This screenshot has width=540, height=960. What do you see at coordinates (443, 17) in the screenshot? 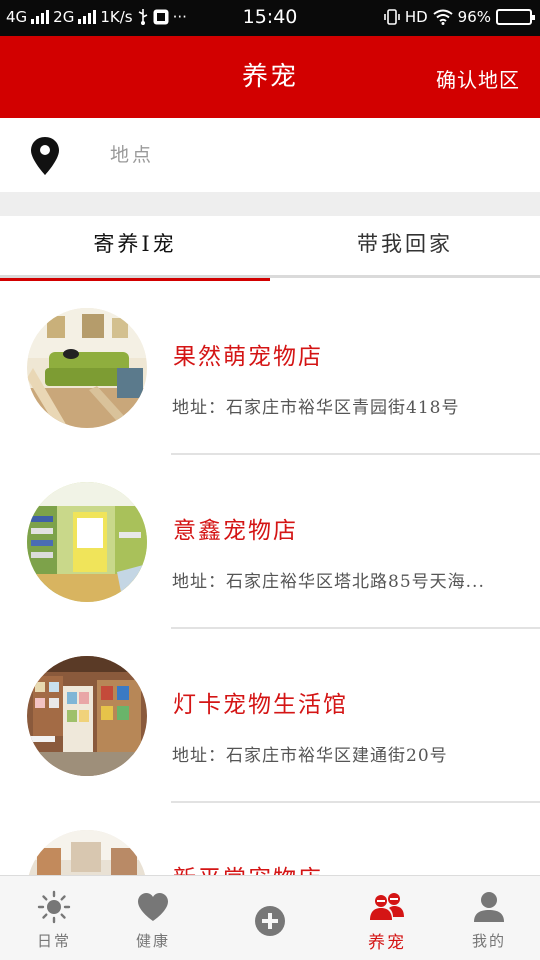
I see `wifi-icon` at bounding box center [443, 17].